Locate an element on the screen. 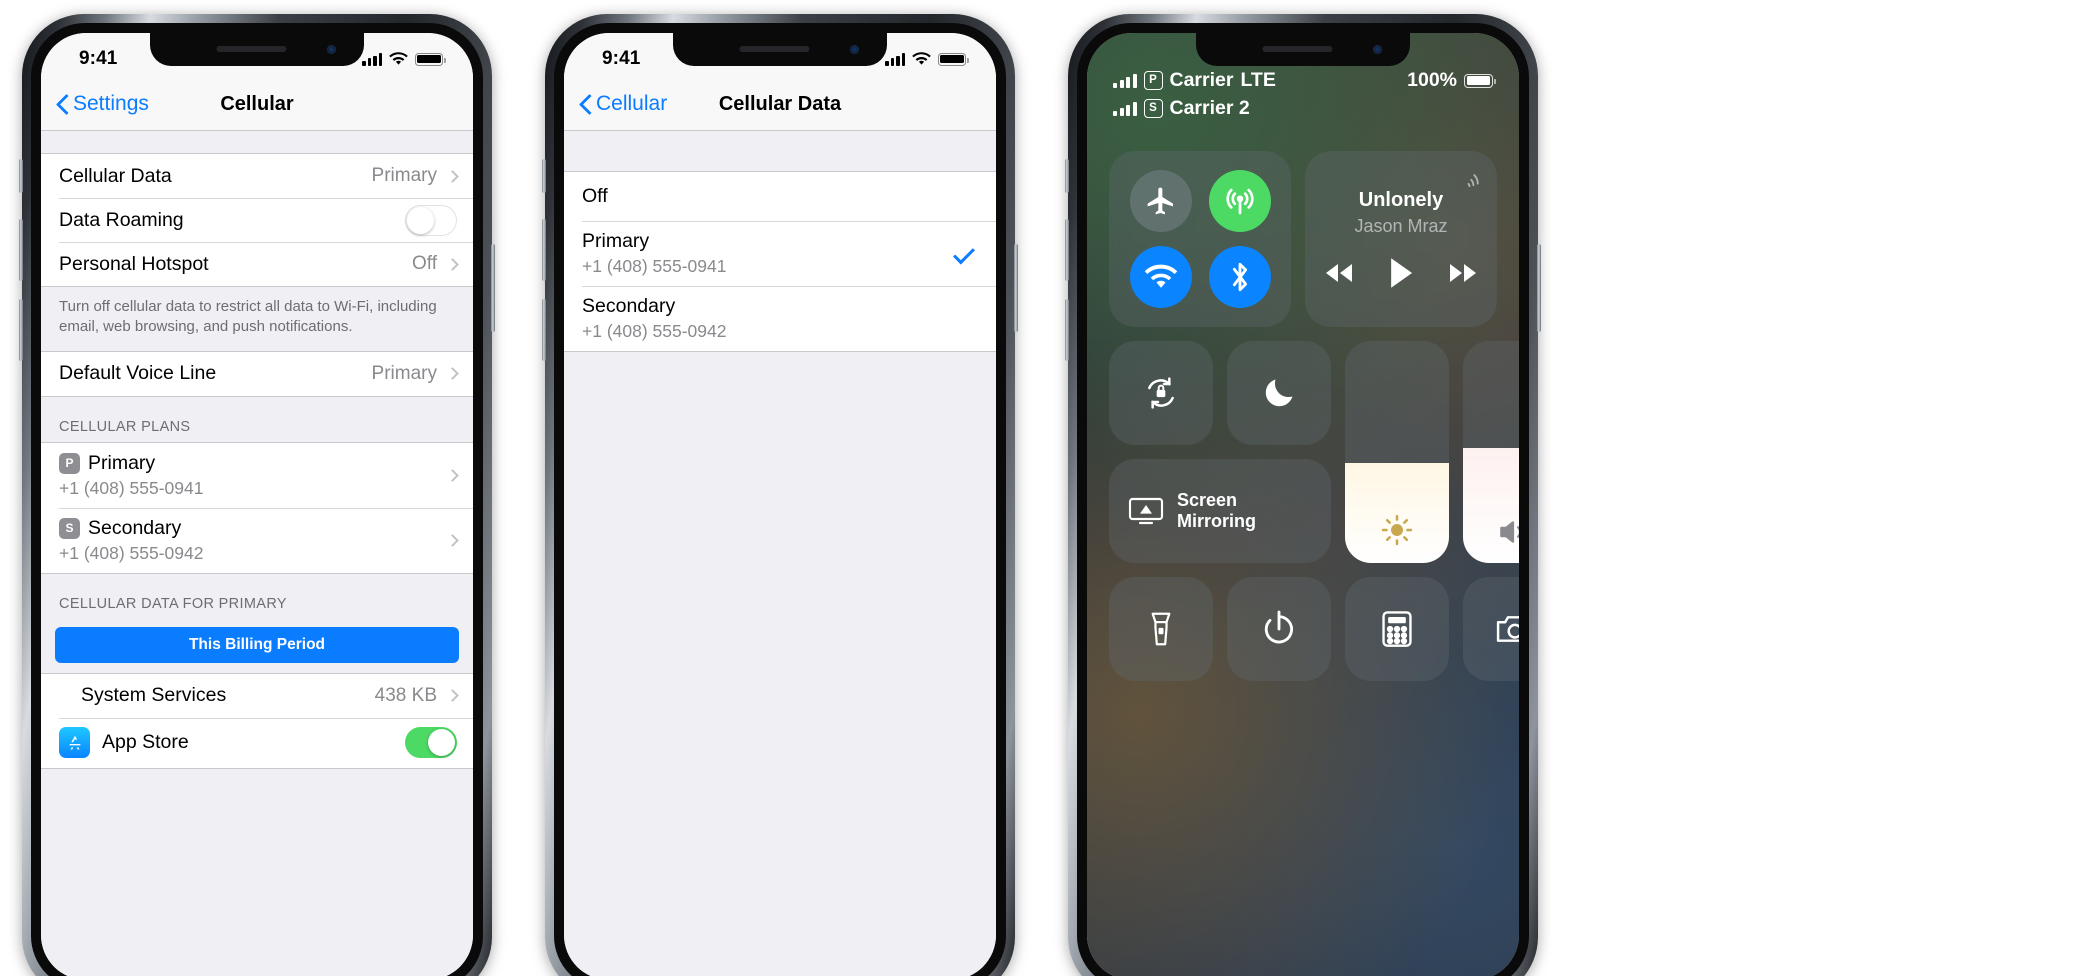  group-default-voice-line: Default Voice Line Primary is located at coordinates (257, 373).